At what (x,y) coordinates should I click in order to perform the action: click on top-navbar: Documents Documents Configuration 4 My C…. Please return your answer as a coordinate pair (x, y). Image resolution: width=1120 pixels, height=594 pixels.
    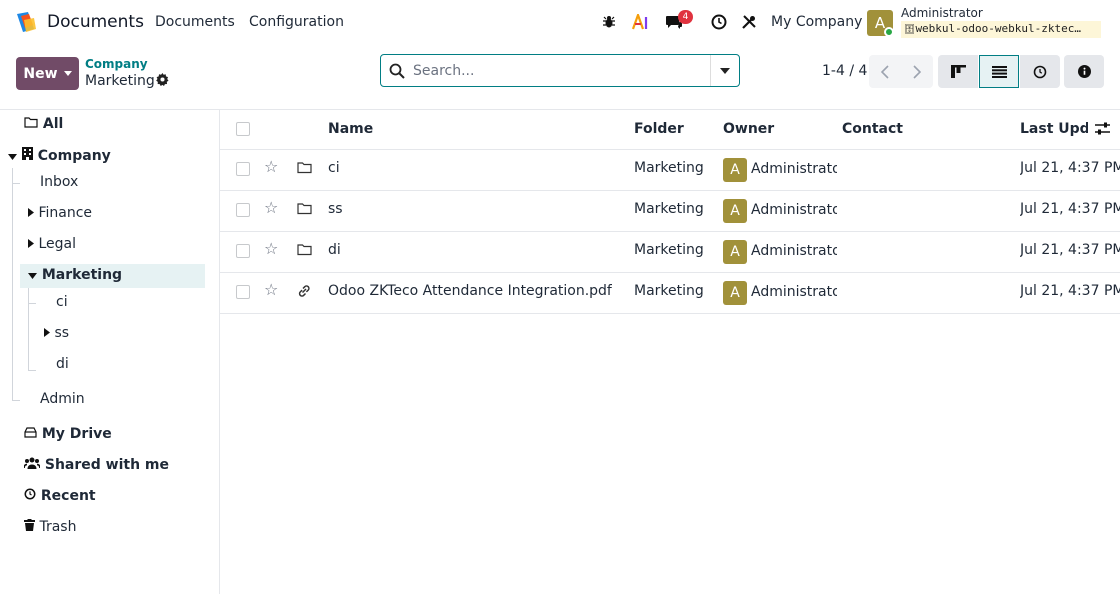
    Looking at the image, I should click on (560, 23).